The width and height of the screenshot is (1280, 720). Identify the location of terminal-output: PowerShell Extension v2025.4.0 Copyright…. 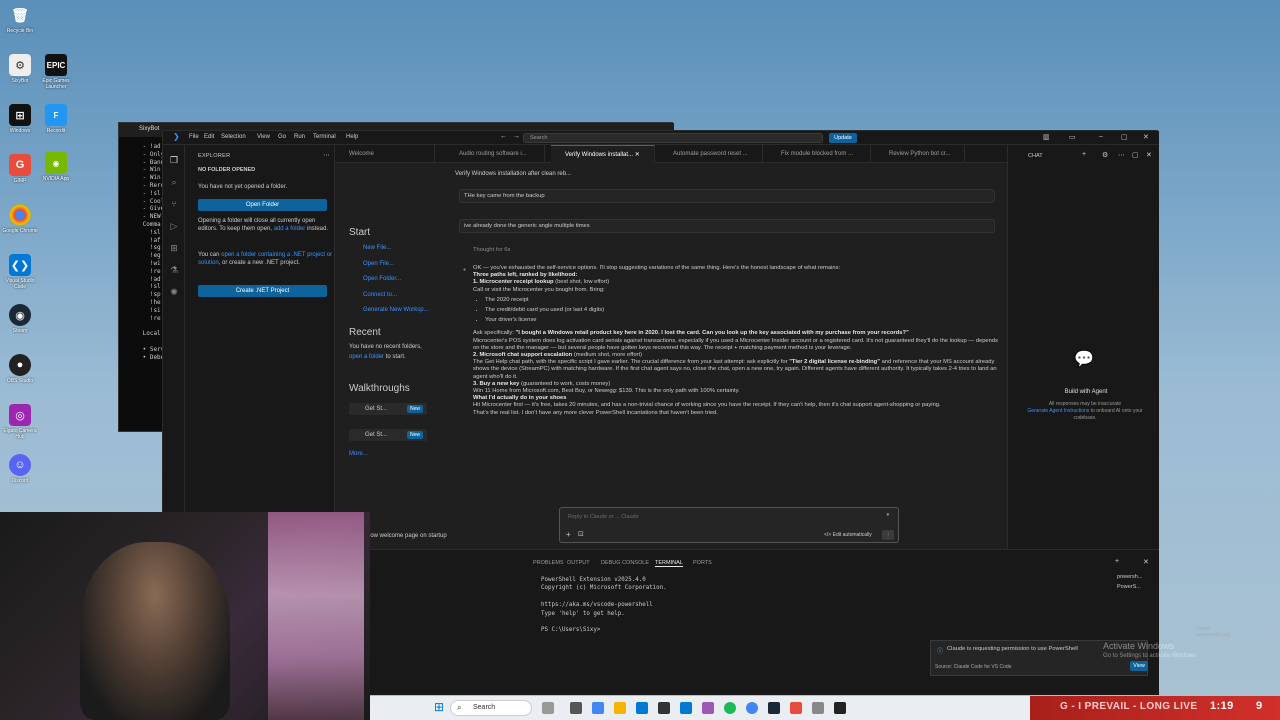
(604, 605).